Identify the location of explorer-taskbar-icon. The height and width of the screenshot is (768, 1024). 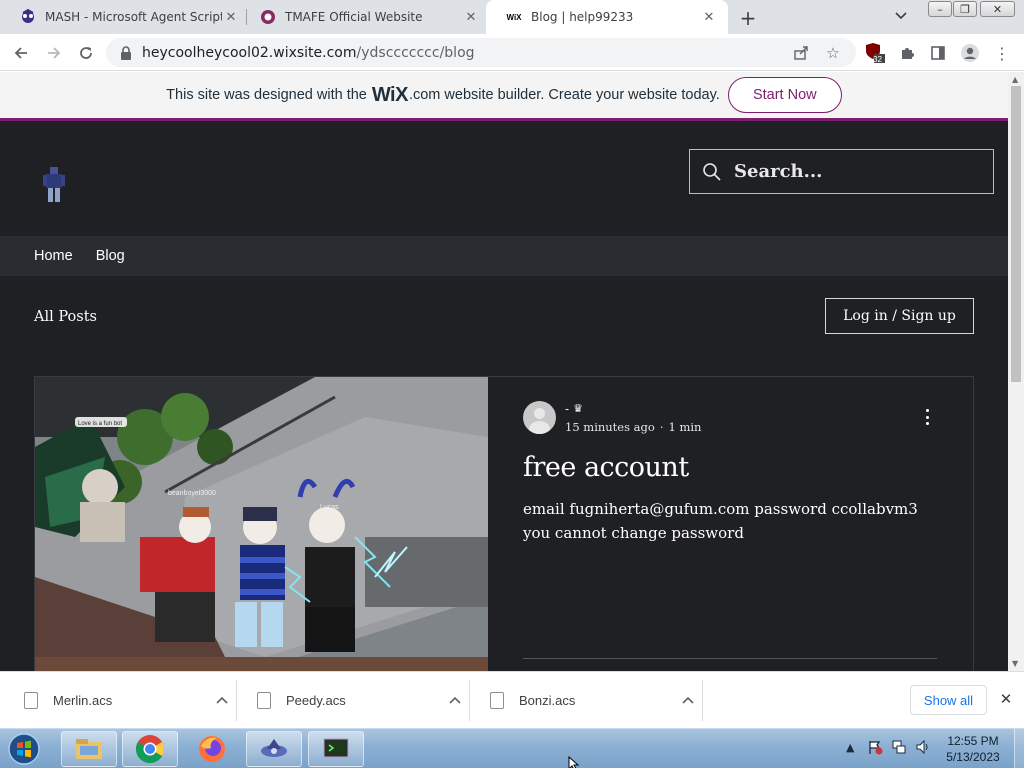
(89, 749).